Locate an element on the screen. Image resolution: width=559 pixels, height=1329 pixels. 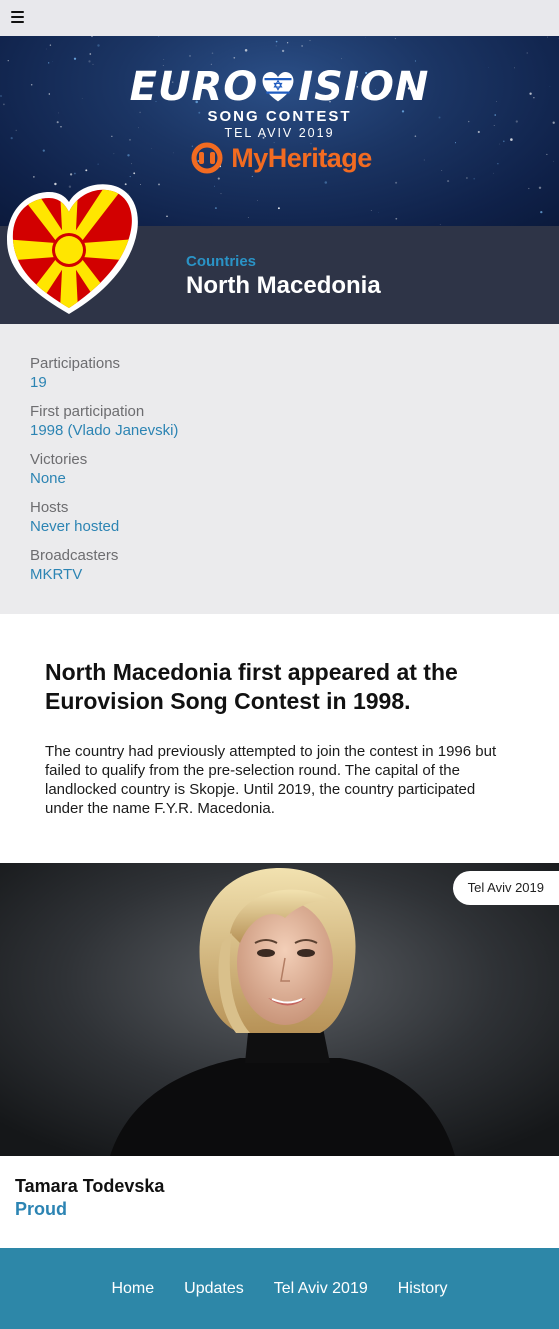
sponsor-name: MyHeritage is located at coordinates (301, 157).